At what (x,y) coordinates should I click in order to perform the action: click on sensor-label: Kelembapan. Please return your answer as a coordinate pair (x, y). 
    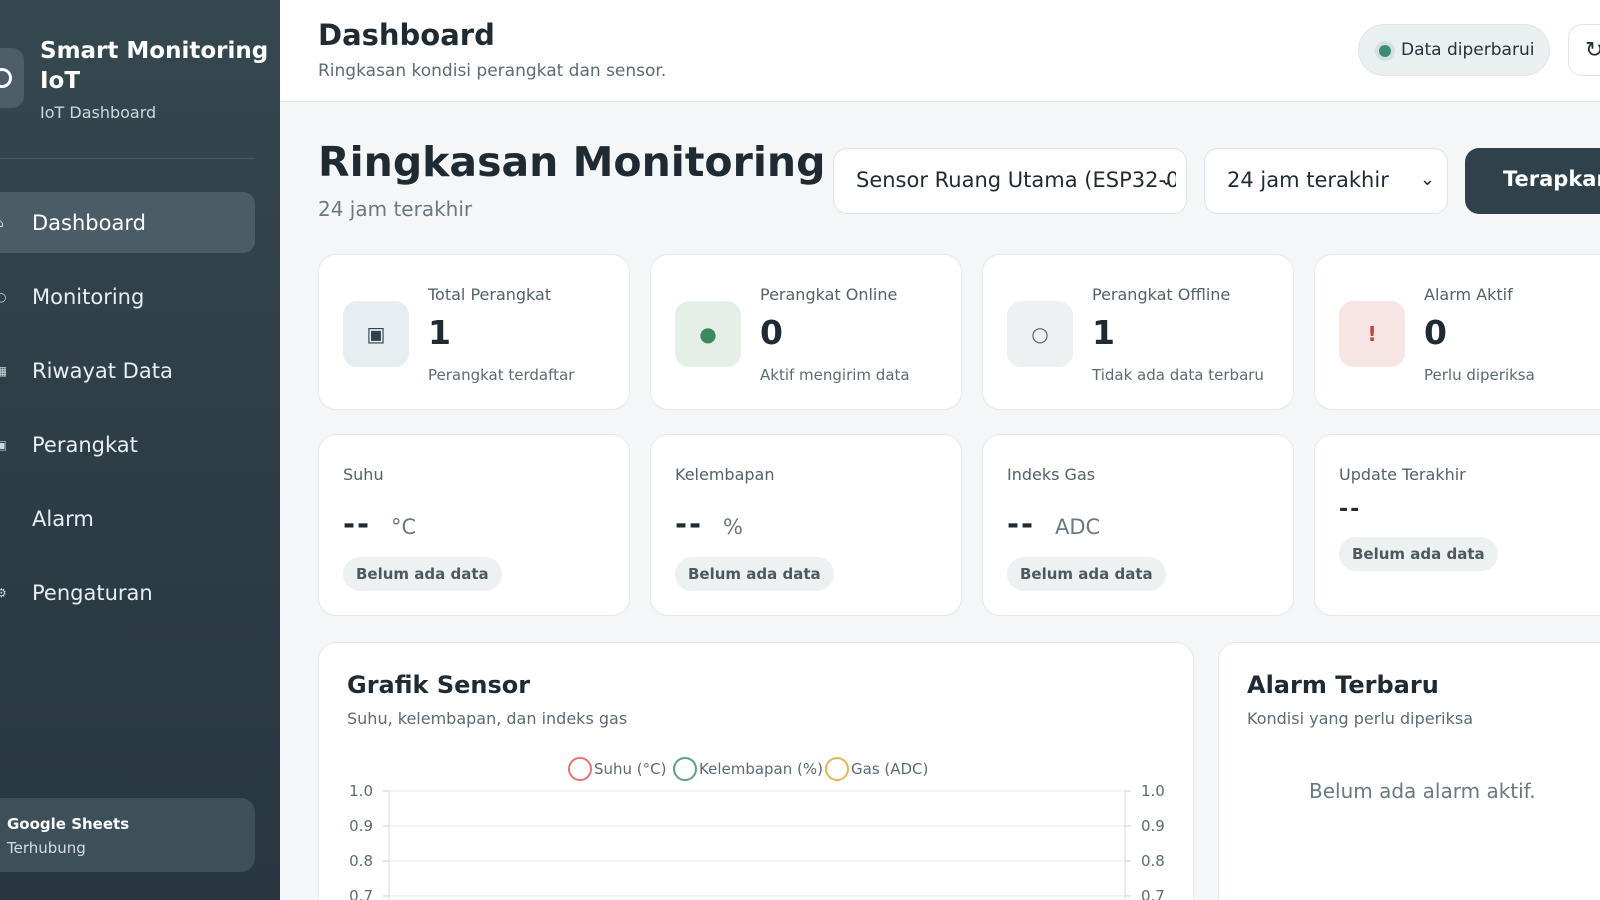
    Looking at the image, I should click on (725, 474).